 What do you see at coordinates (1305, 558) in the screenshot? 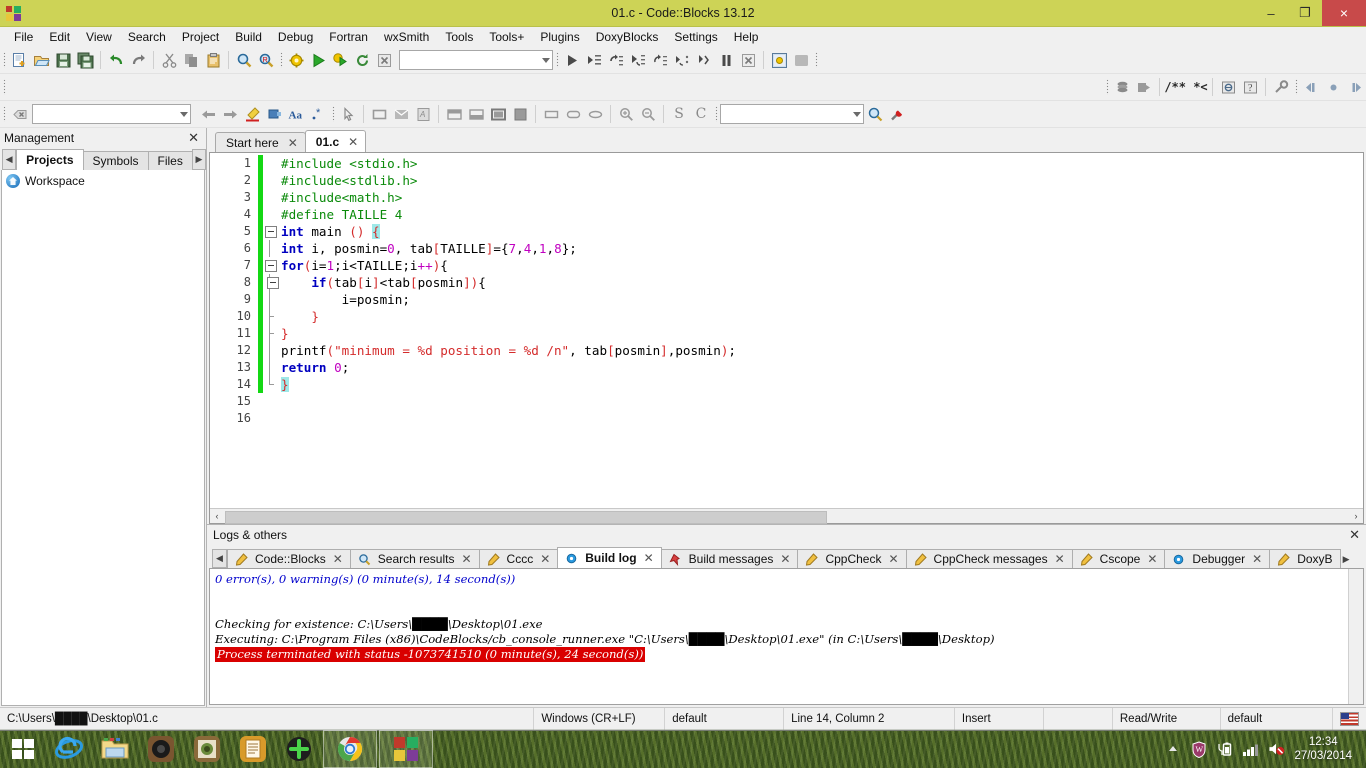
I see `log-tab-doxyb: DoxyB` at bounding box center [1305, 558].